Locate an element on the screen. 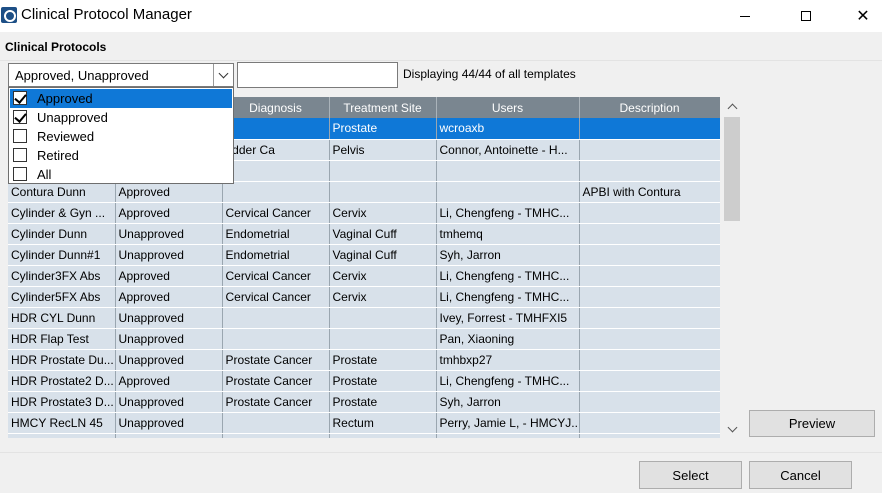 The image size is (882, 493). chevron-down-icon is located at coordinates (732, 427).